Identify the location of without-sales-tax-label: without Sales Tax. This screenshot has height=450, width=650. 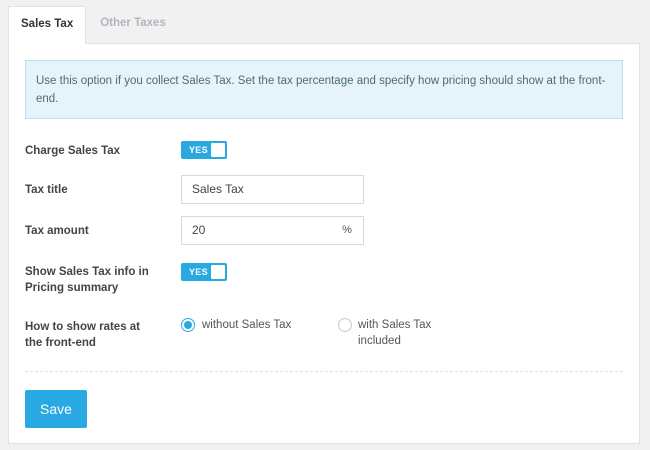
(246, 325).